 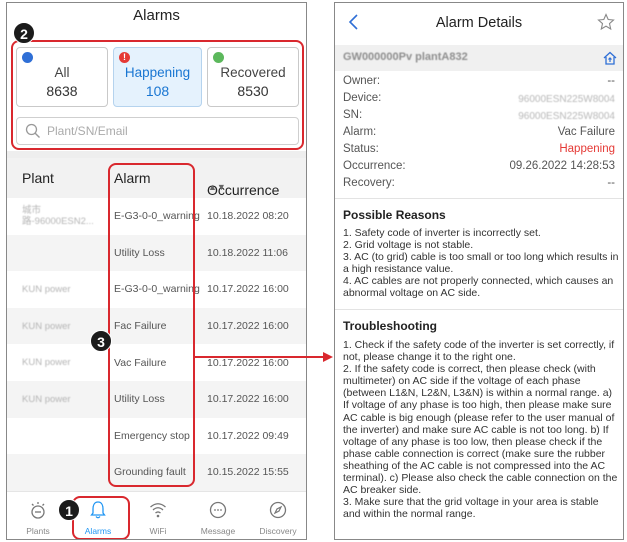 What do you see at coordinates (479, 58) in the screenshot?
I see `plant-bar: GW000000Pv plantA832` at bounding box center [479, 58].